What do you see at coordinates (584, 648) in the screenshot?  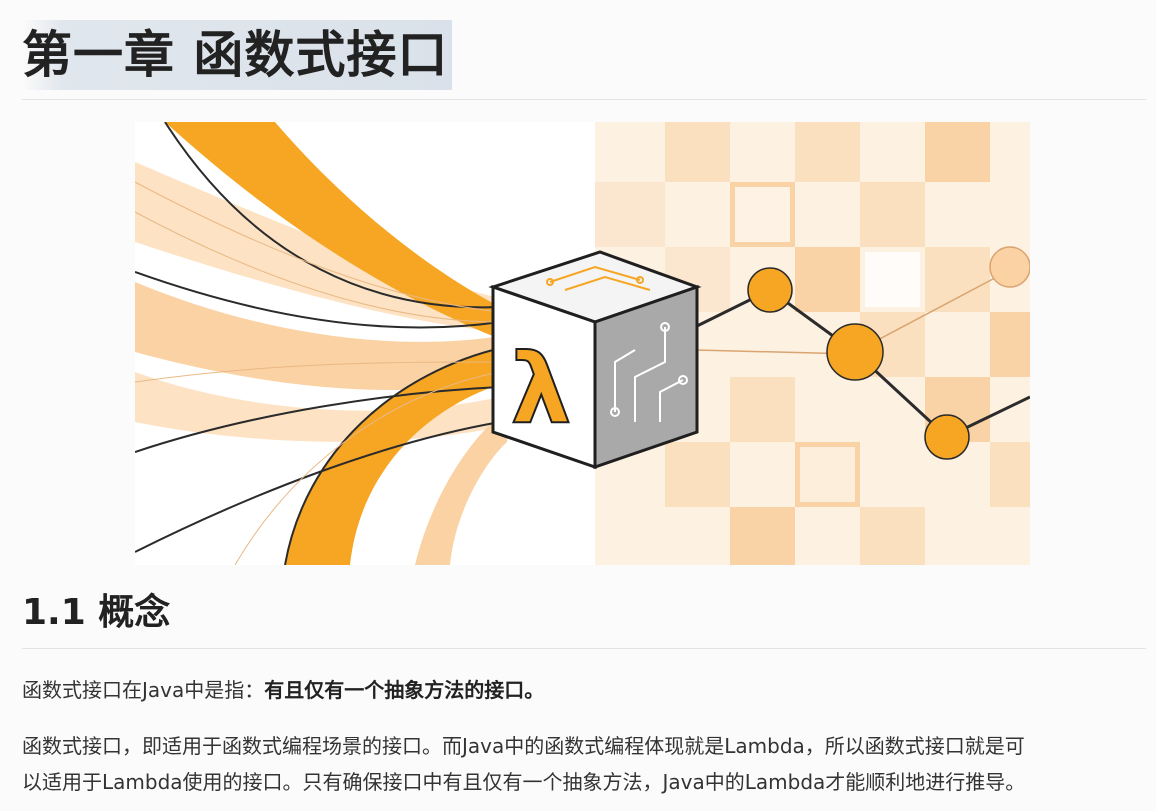 I see `section-divider` at bounding box center [584, 648].